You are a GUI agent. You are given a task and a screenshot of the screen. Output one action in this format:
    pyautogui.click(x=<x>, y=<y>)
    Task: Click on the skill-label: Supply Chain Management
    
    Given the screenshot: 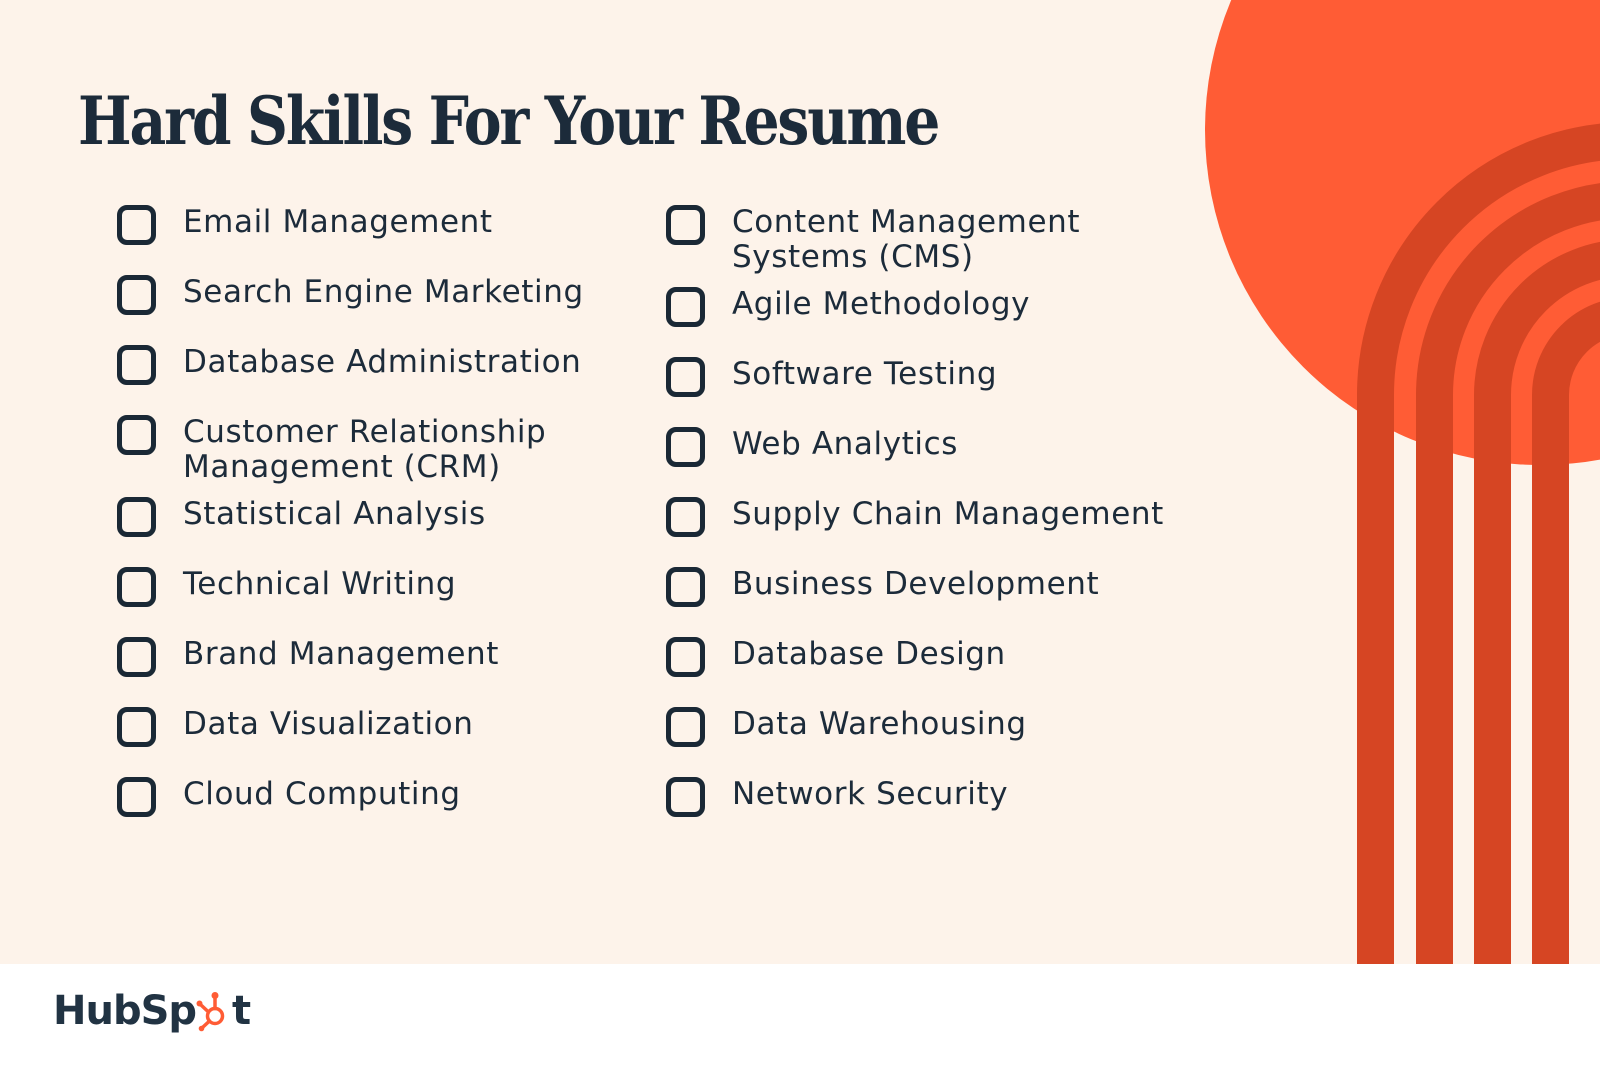 What is the action you would take?
    pyautogui.click(x=948, y=514)
    